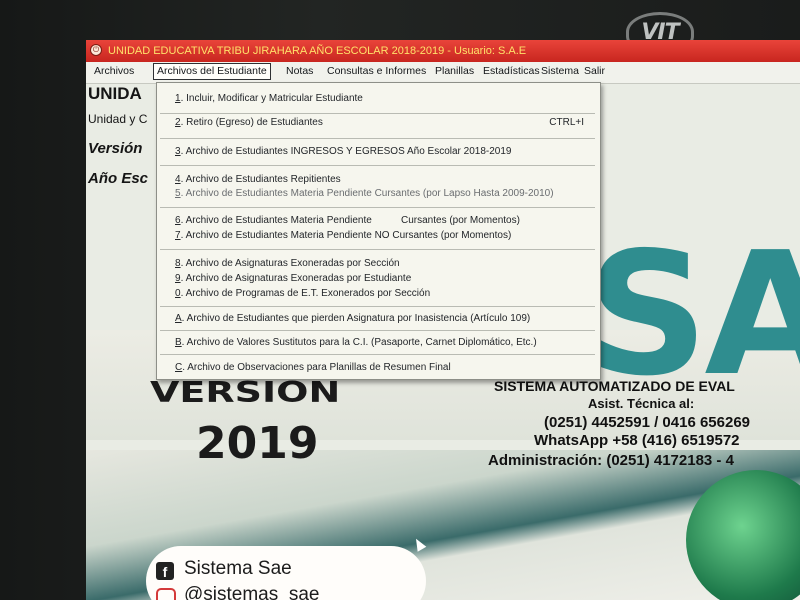 The height and width of the screenshot is (600, 800). What do you see at coordinates (165, 571) in the screenshot?
I see `facebook-icon: f` at bounding box center [165, 571].